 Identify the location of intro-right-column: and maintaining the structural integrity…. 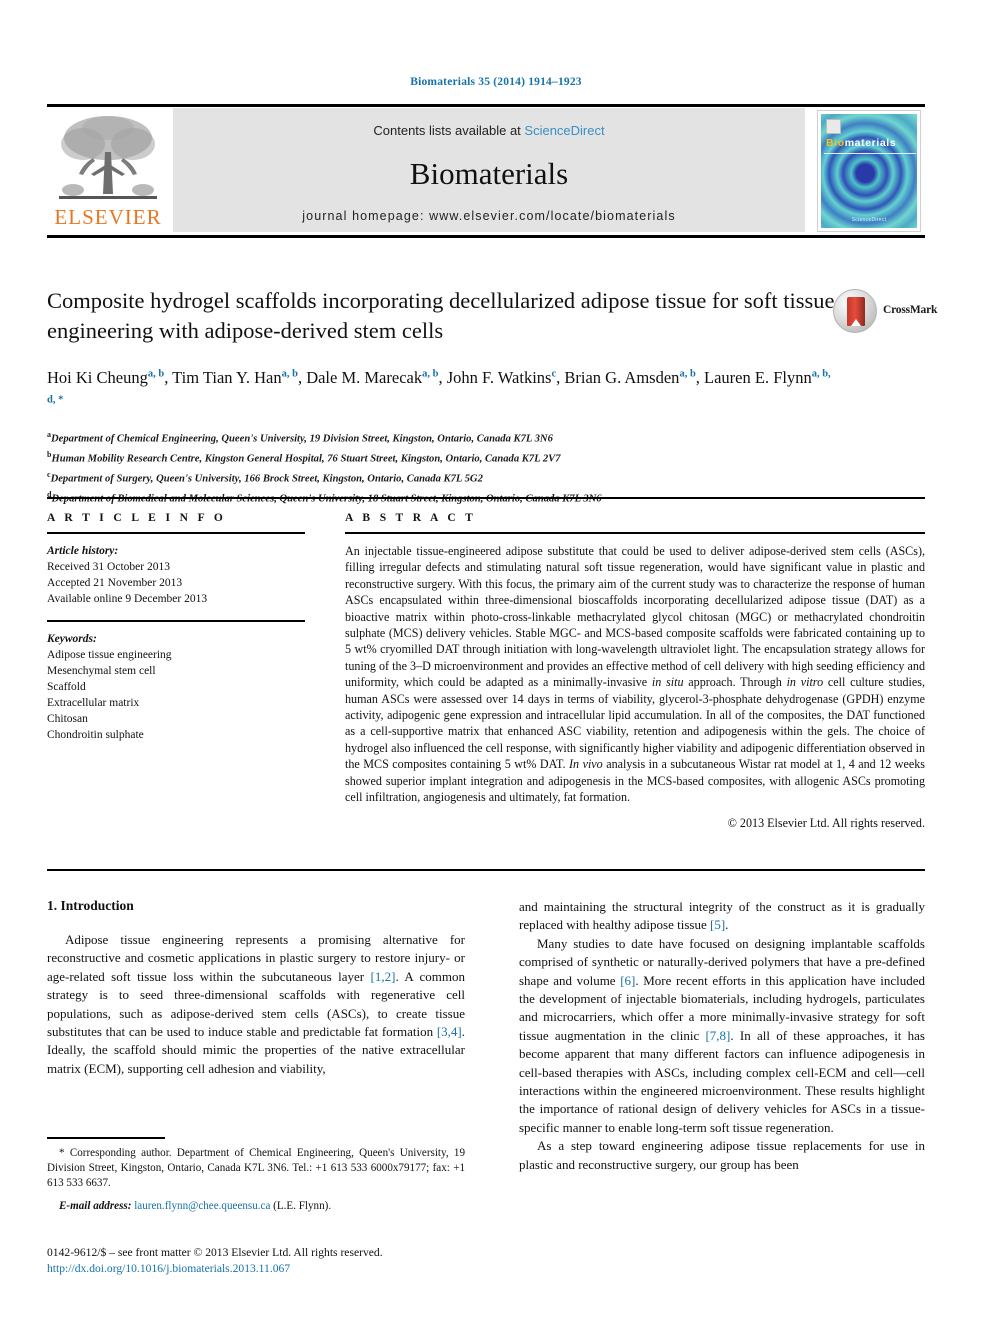
(722, 1036).